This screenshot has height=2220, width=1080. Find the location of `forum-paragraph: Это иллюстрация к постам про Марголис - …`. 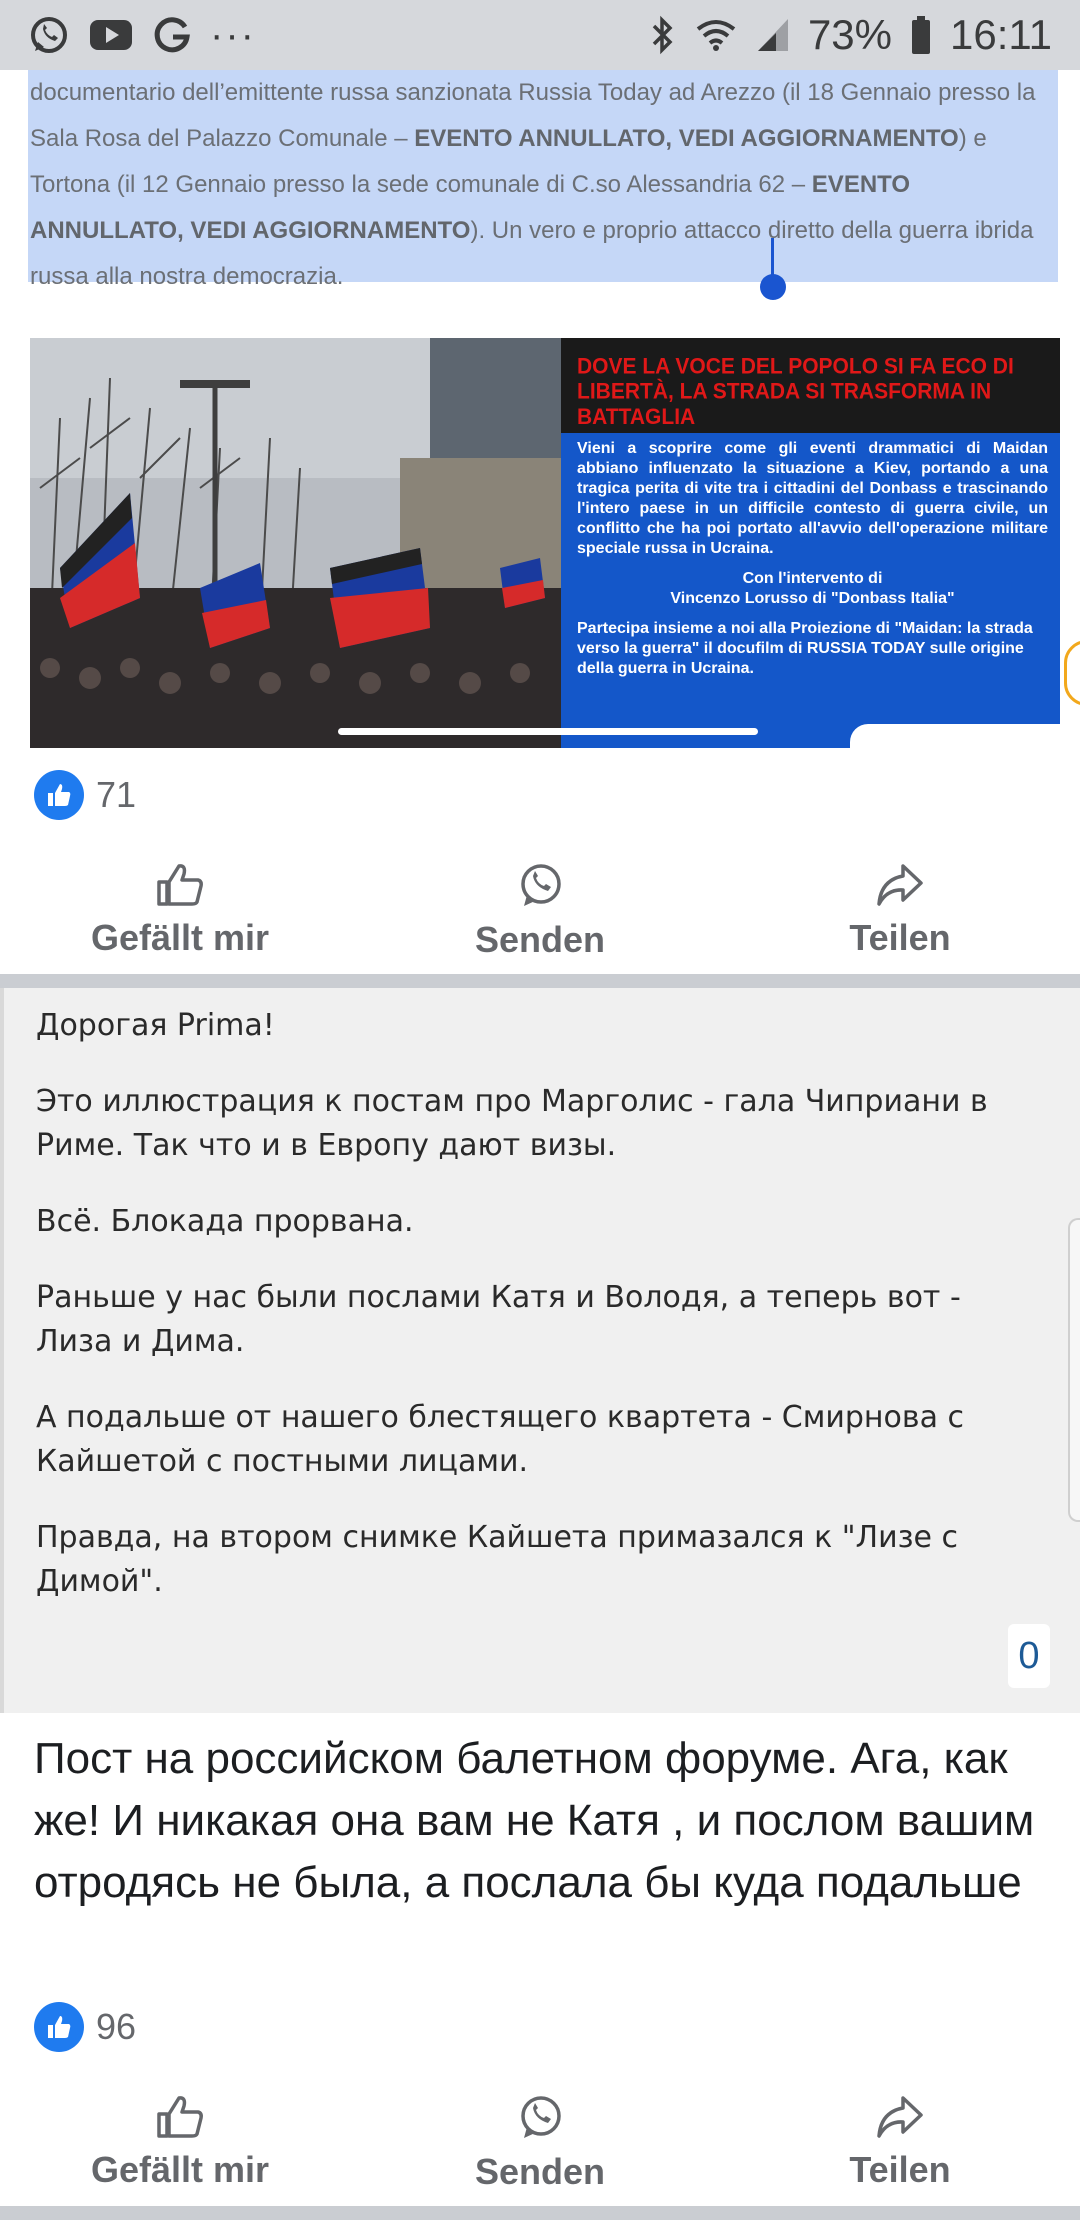

forum-paragraph: Это иллюстрация к постам про Марголис - … is located at coordinates (512, 1123).